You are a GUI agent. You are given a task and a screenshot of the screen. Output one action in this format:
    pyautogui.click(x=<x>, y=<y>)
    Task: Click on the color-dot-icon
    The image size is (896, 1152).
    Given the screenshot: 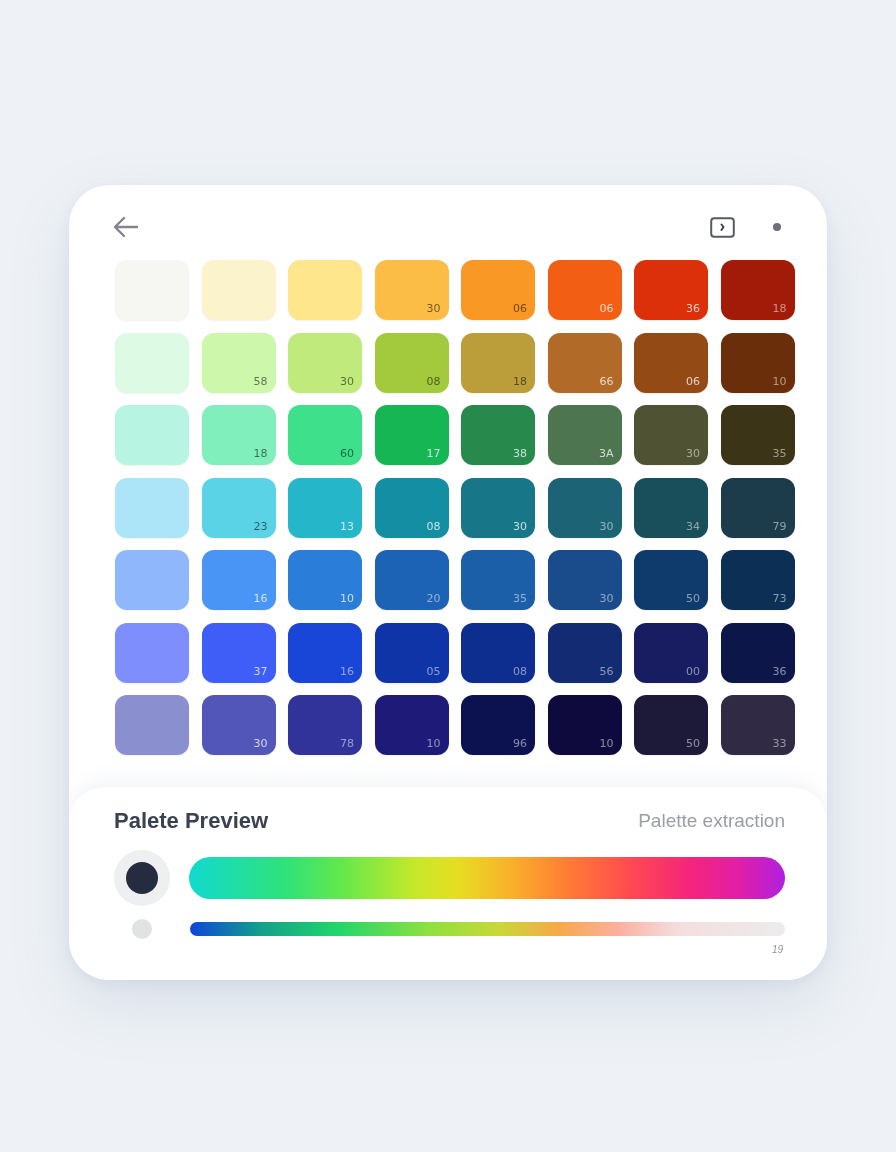 What is the action you would take?
    pyautogui.click(x=142, y=929)
    